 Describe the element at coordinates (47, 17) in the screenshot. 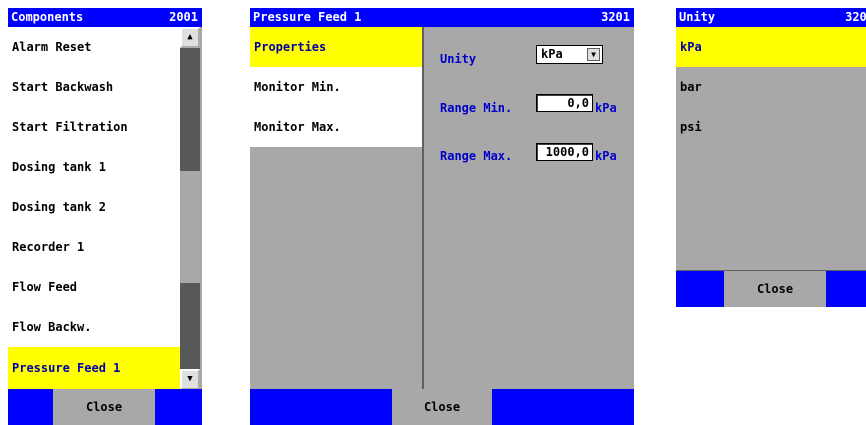

I see `components-title: Components` at that location.